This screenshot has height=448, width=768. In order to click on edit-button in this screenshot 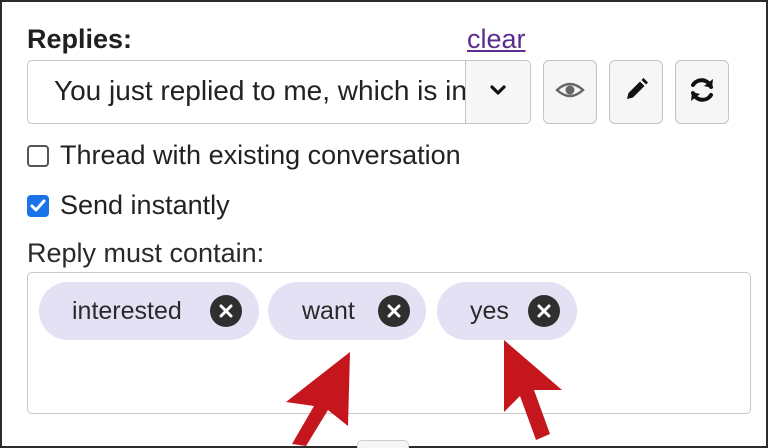, I will do `click(636, 92)`.